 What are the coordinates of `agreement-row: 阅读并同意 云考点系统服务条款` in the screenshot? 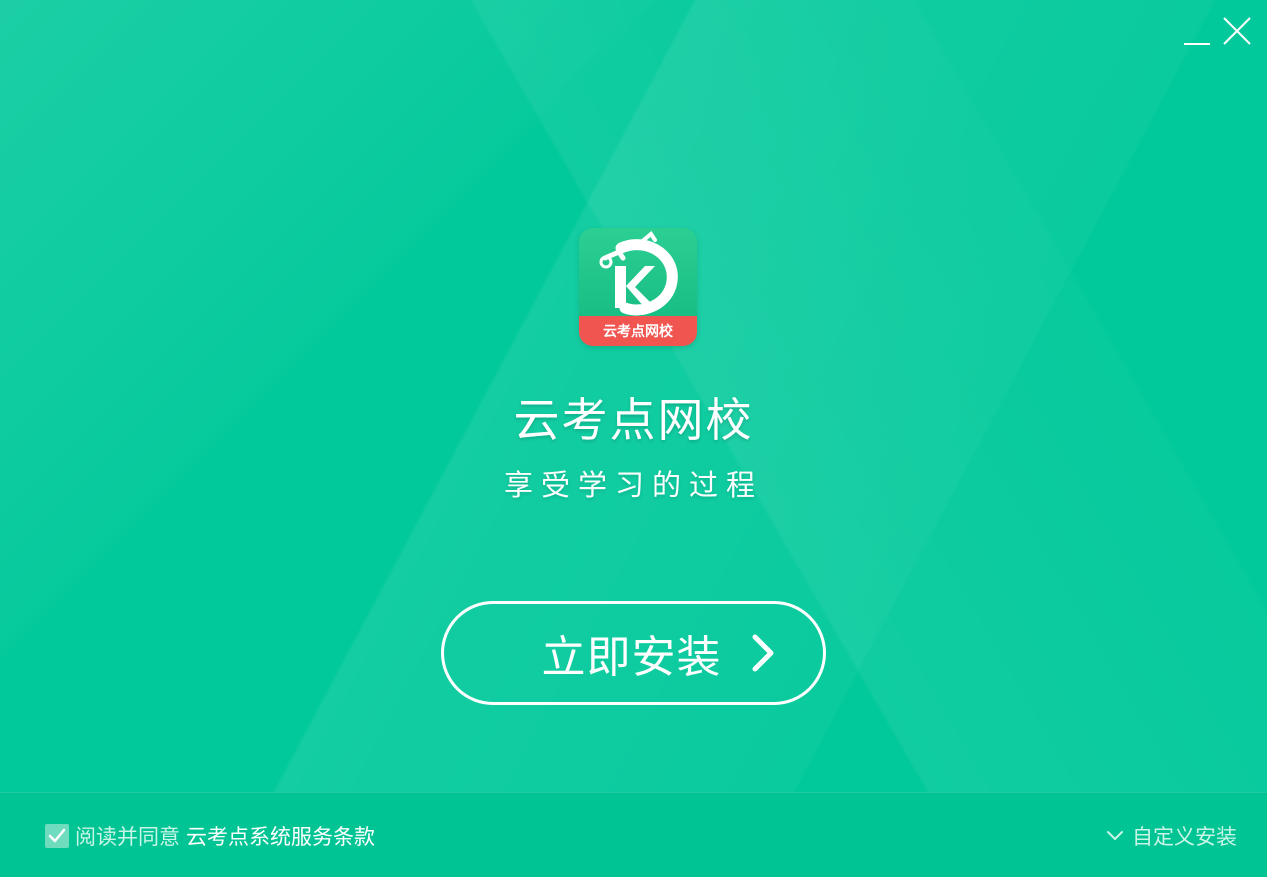 It's located at (210, 836).